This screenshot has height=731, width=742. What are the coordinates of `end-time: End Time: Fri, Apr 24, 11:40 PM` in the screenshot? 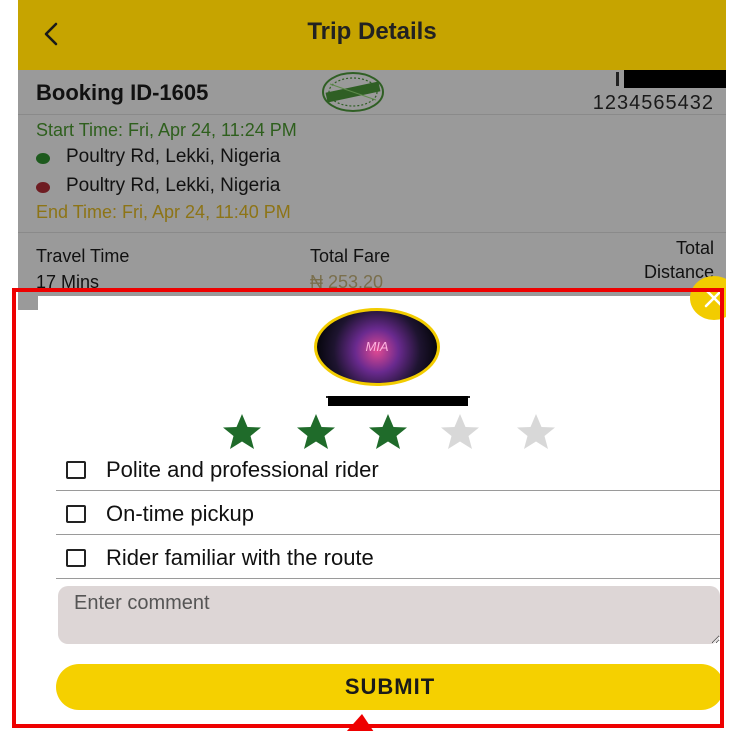 It's located at (163, 212).